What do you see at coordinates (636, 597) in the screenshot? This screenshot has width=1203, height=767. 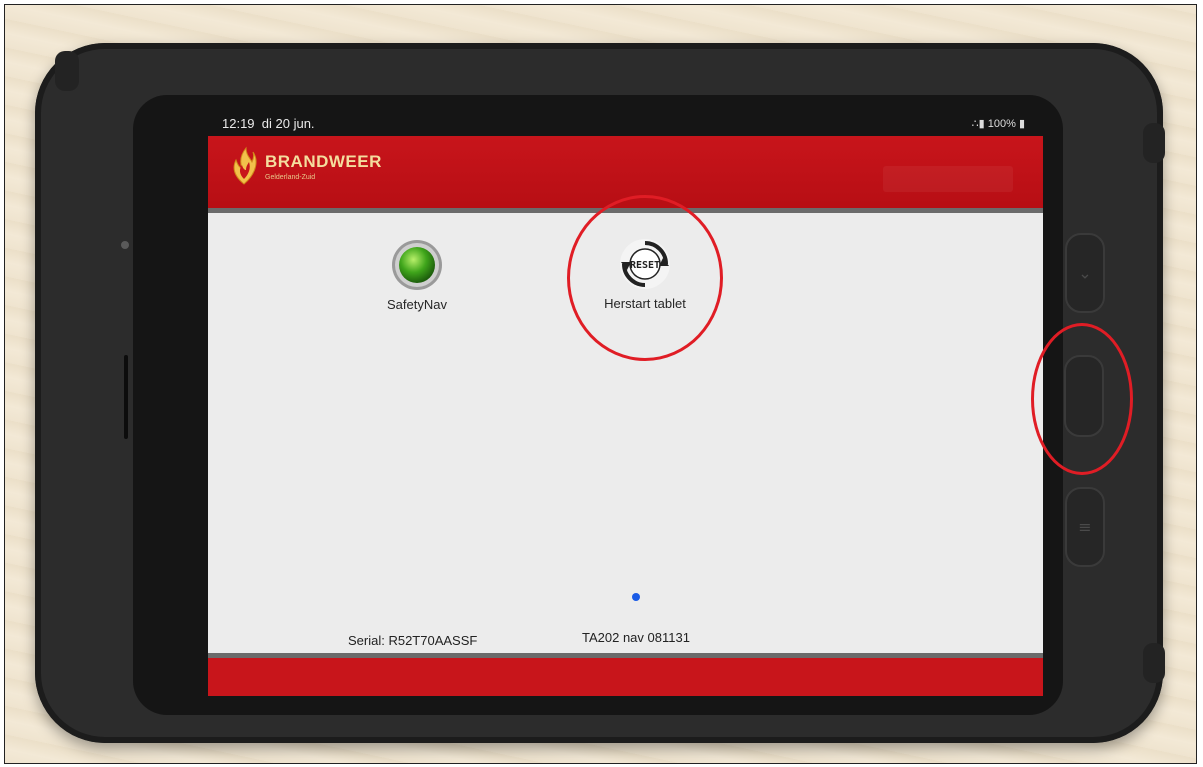 I see `page-indicator-dot` at bounding box center [636, 597].